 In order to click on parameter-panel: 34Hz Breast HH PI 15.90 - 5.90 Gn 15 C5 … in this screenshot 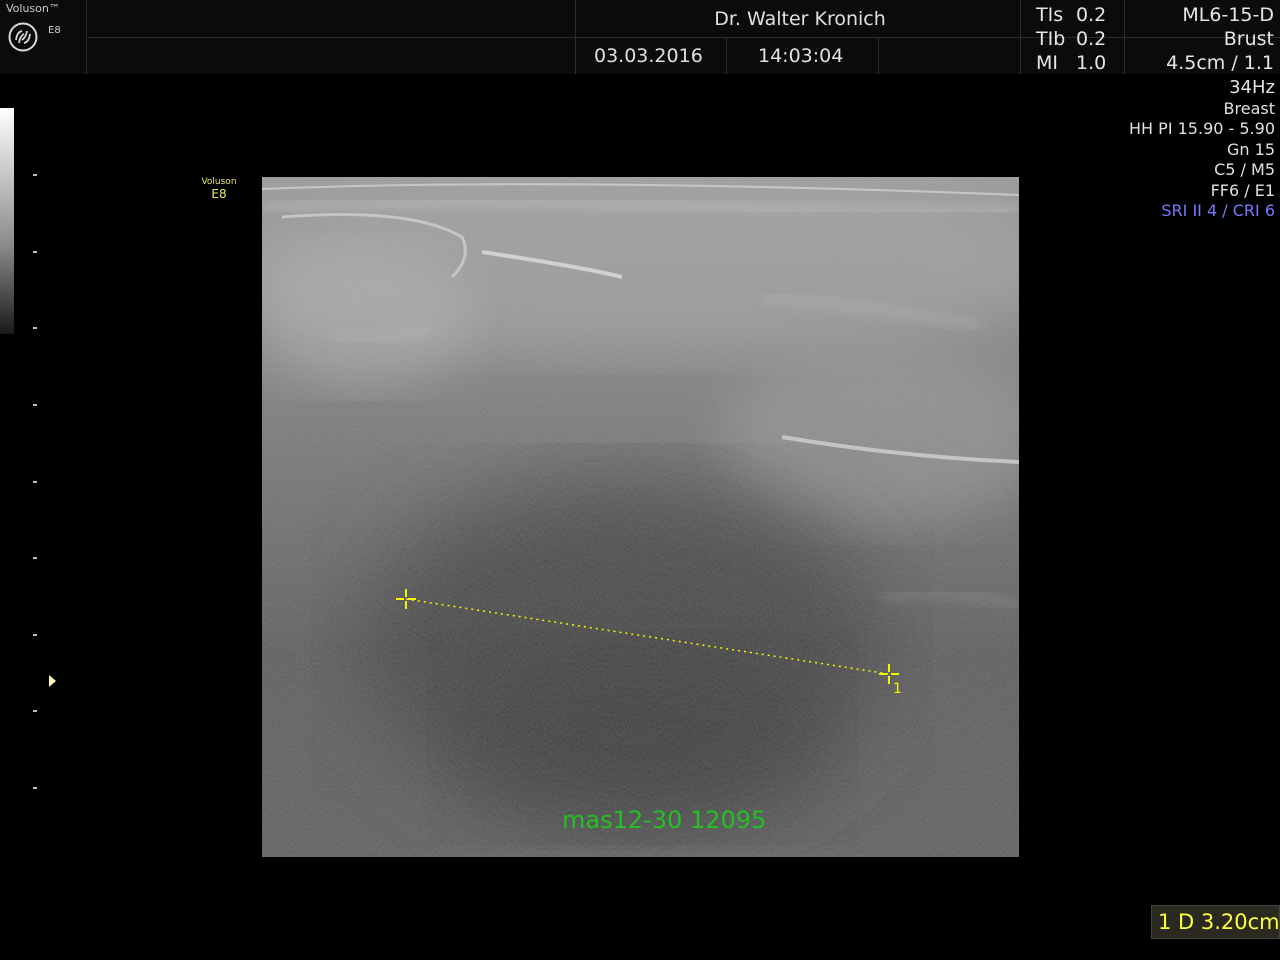, I will do `click(1202, 149)`.